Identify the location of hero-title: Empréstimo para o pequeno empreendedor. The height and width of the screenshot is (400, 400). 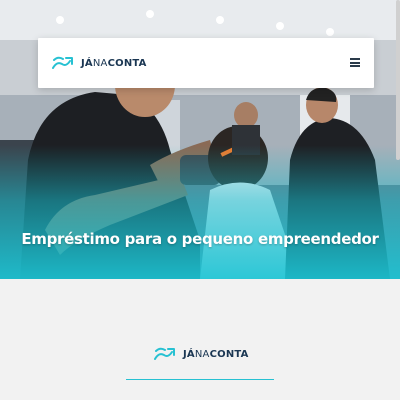
(200, 239).